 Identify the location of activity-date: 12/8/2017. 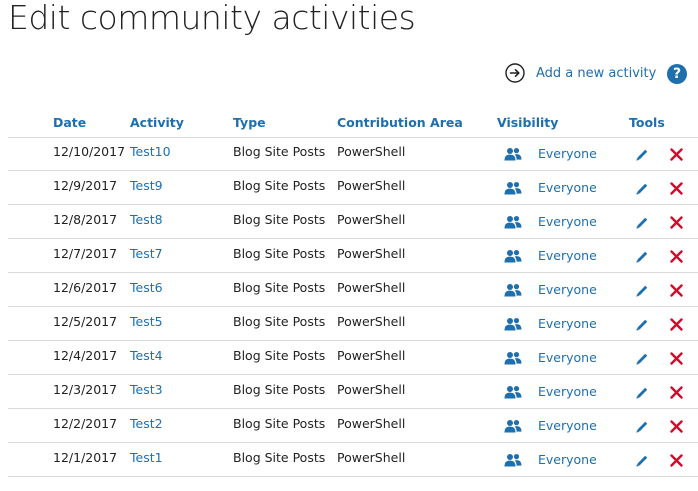
(85, 219).